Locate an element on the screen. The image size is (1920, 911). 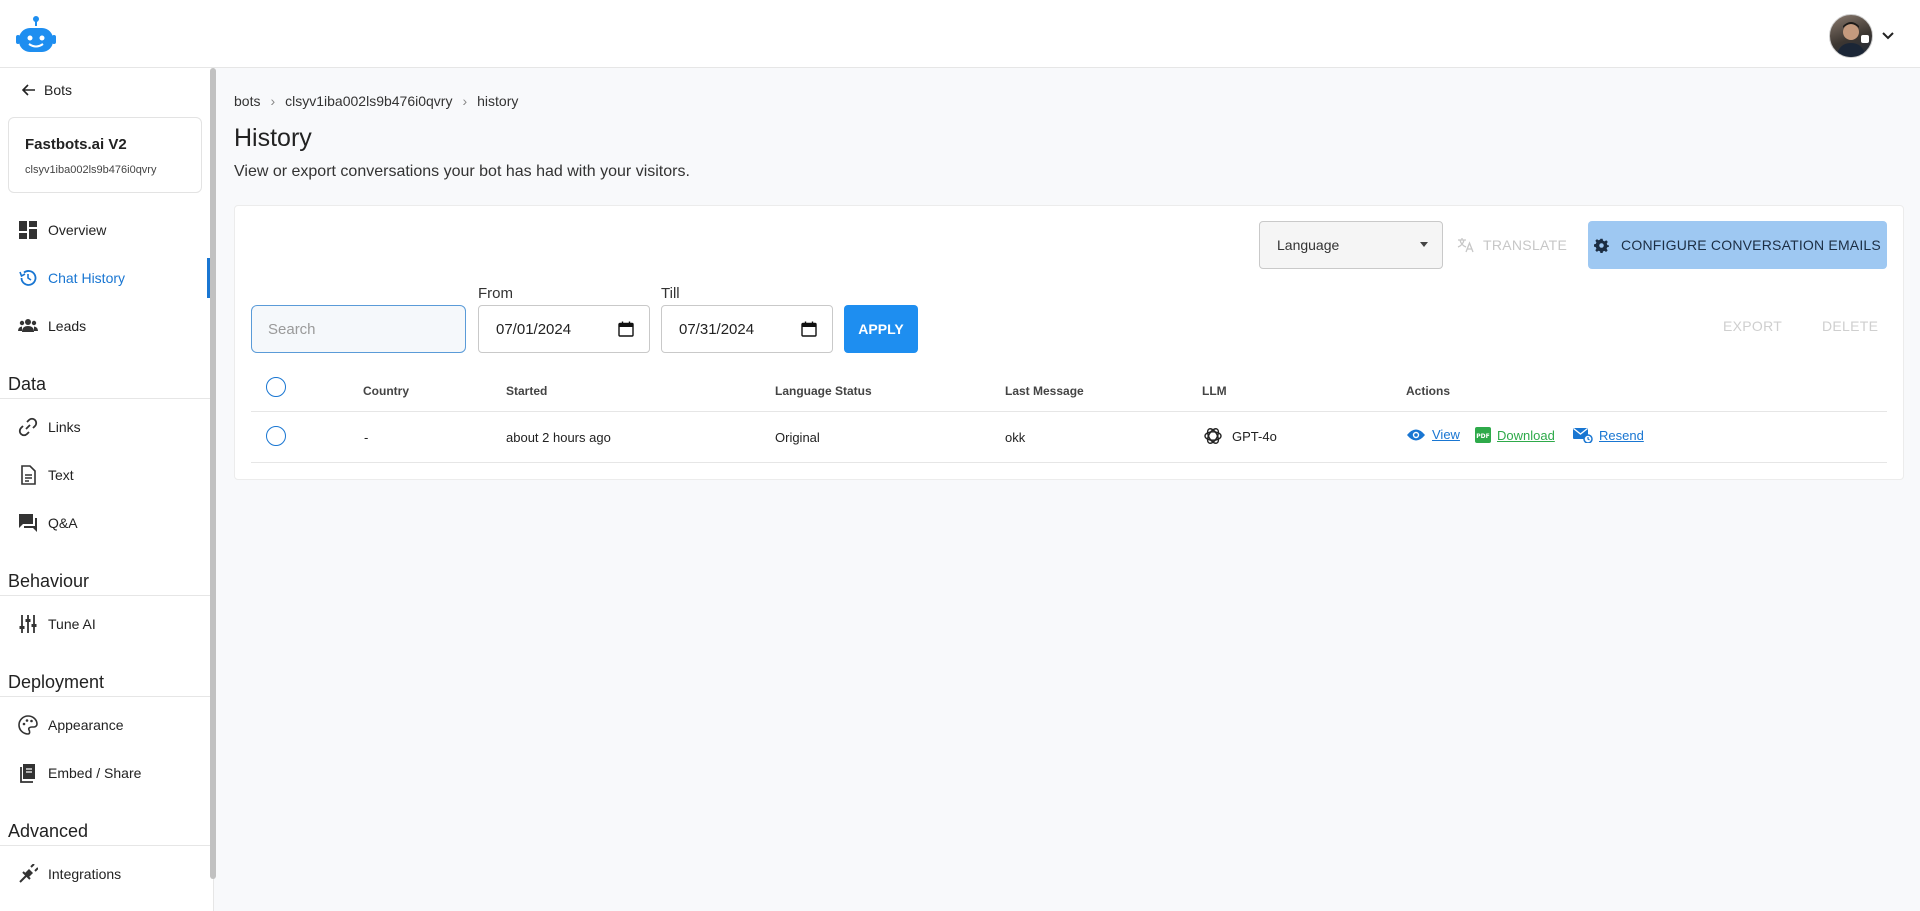
translate-button: TRANSLATE is located at coordinates (1512, 245).